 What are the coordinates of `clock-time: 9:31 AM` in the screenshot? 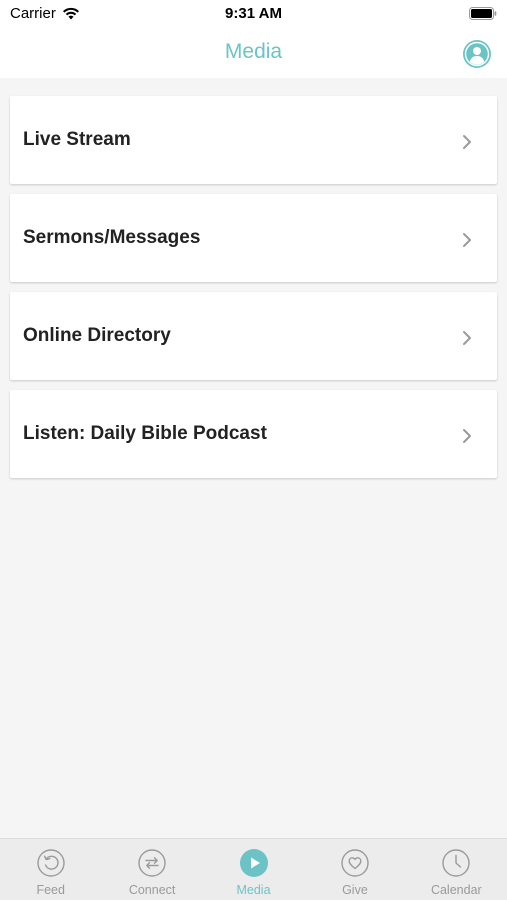 It's located at (253, 13).